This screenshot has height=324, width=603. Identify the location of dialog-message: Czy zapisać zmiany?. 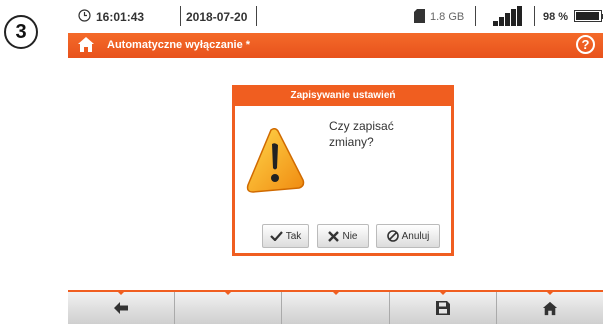
(361, 134).